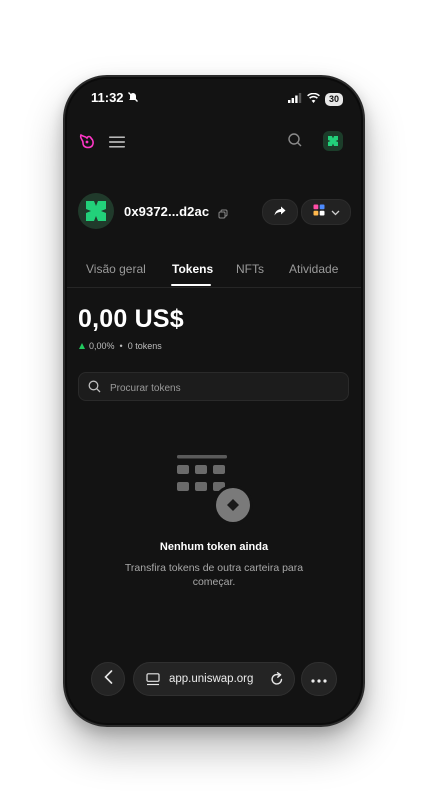 The image size is (428, 808). What do you see at coordinates (166, 211) in the screenshot?
I see `wallet-address: 0x9372...d2ac` at bounding box center [166, 211].